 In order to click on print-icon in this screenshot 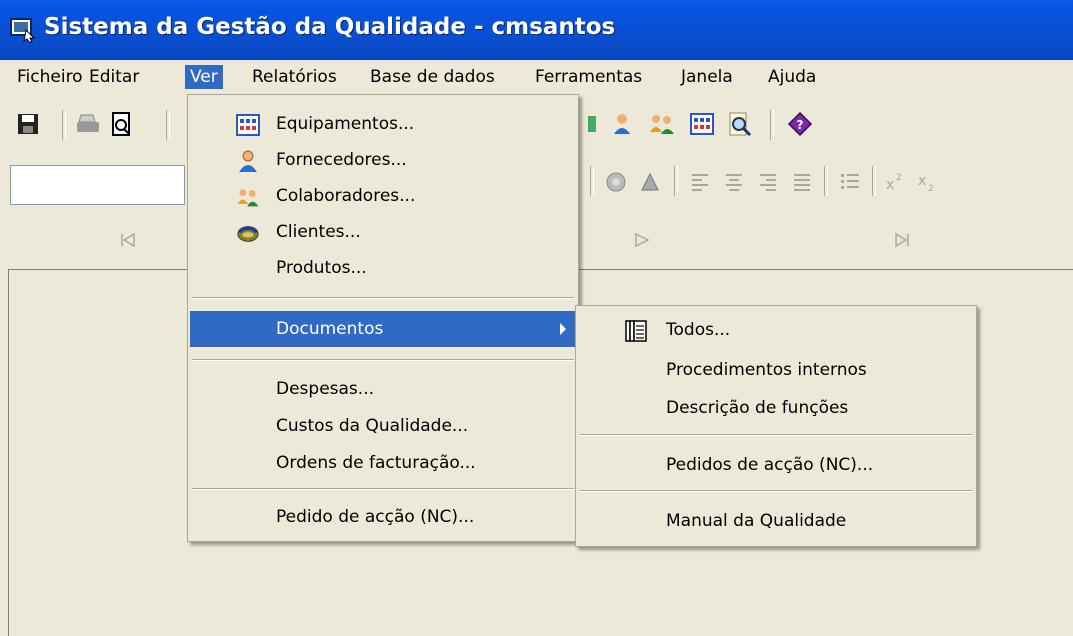, I will do `click(88, 124)`.